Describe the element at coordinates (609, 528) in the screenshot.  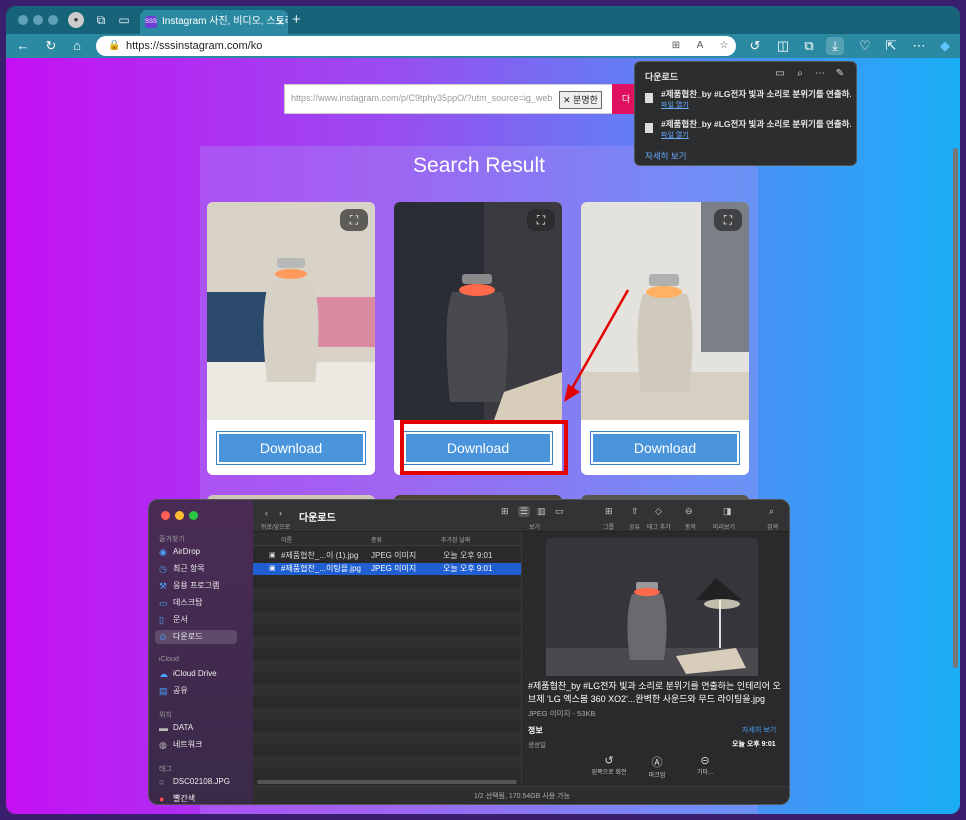
I see `group-label: 그룹` at that location.